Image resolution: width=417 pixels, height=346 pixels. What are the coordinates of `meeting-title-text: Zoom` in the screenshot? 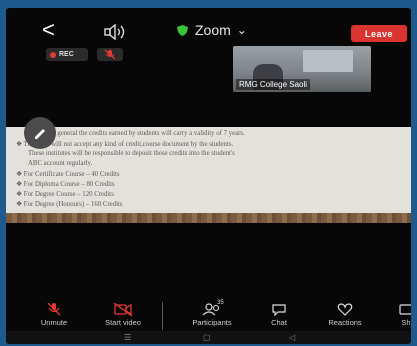 It's located at (213, 30).